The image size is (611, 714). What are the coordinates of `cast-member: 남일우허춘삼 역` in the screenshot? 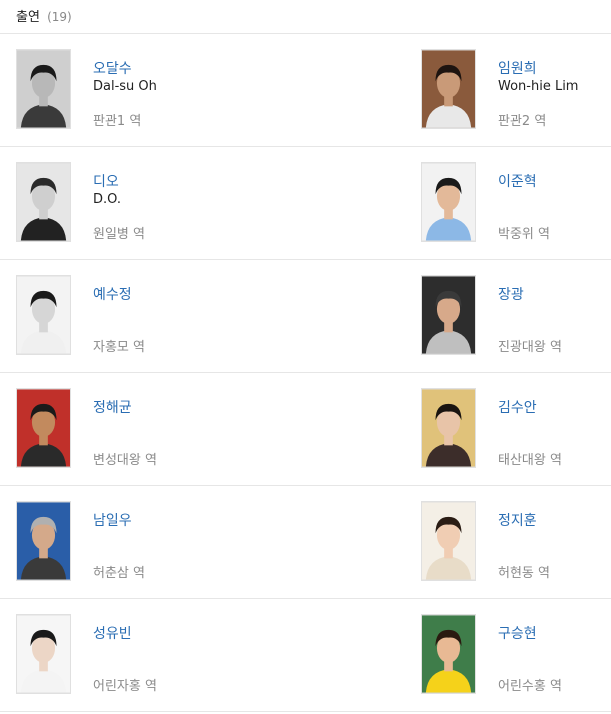 It's located at (166, 542).